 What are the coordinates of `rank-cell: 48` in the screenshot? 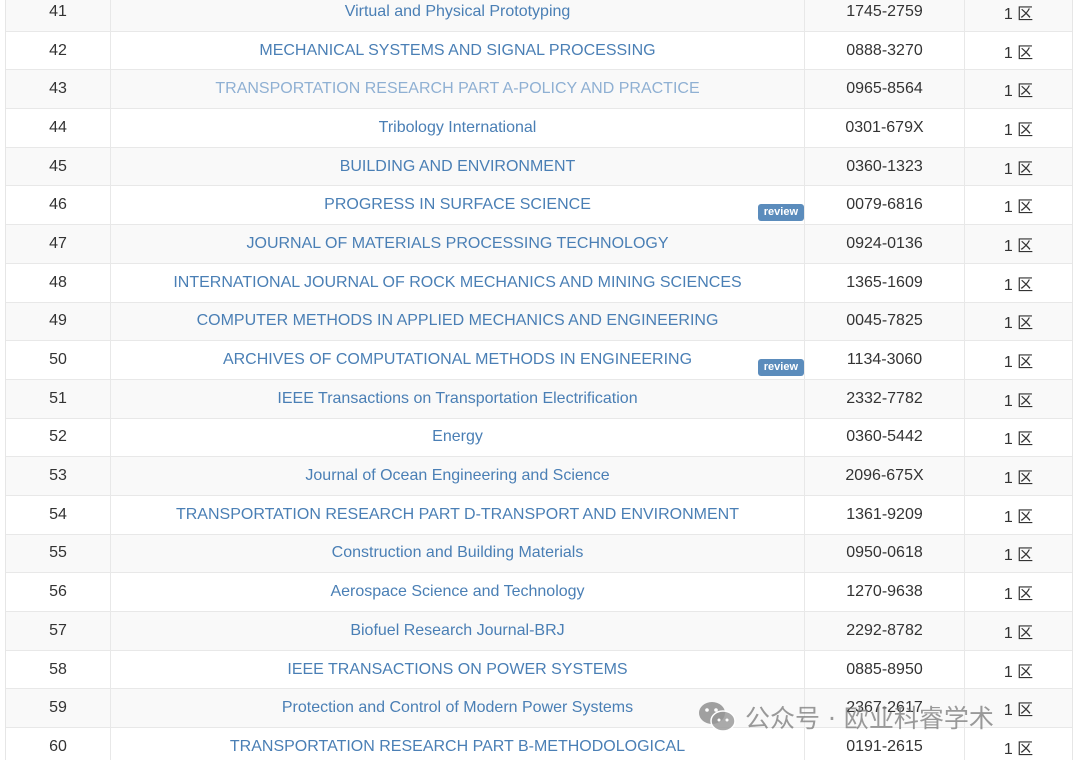 It's located at (58, 282).